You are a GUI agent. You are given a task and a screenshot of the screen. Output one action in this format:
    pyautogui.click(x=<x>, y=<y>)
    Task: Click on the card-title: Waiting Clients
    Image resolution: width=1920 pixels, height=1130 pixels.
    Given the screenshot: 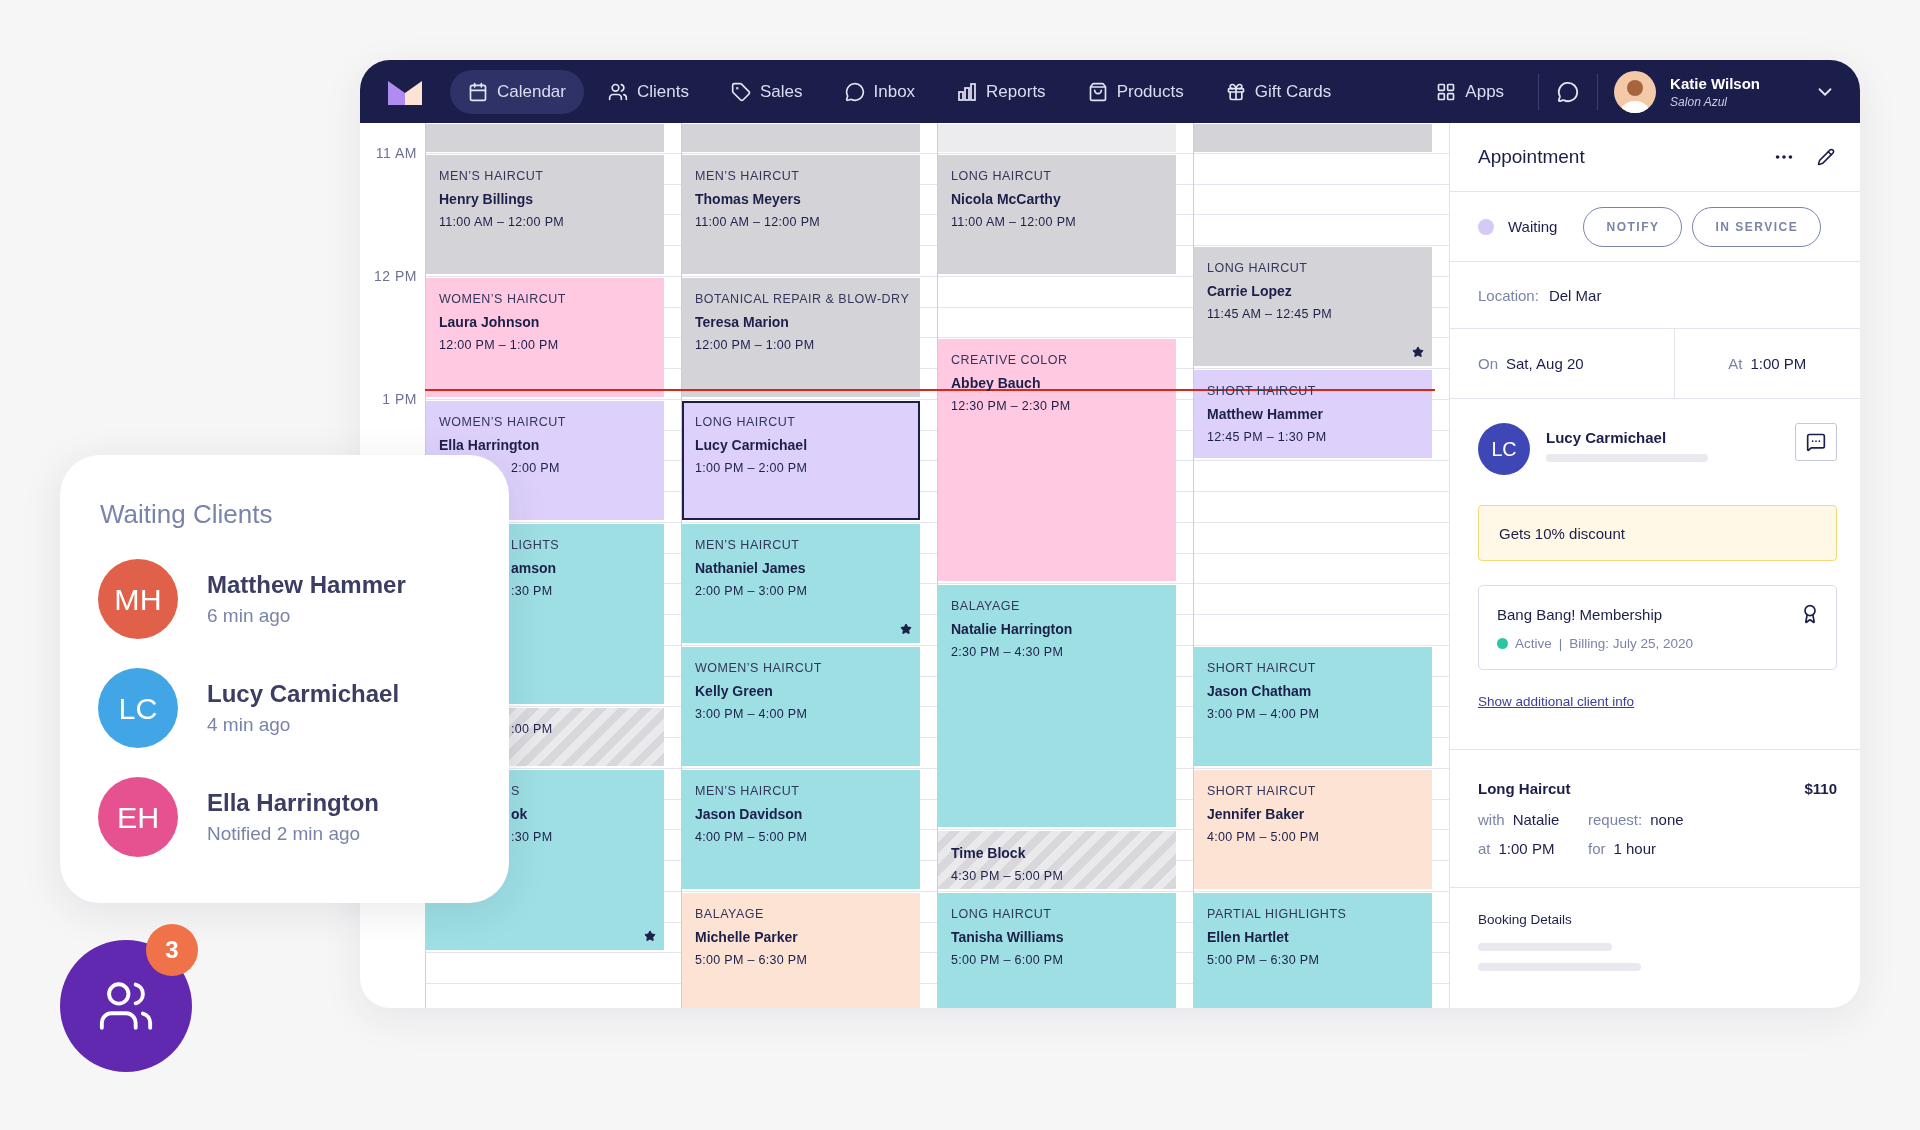 What is the action you would take?
    pyautogui.click(x=187, y=514)
    